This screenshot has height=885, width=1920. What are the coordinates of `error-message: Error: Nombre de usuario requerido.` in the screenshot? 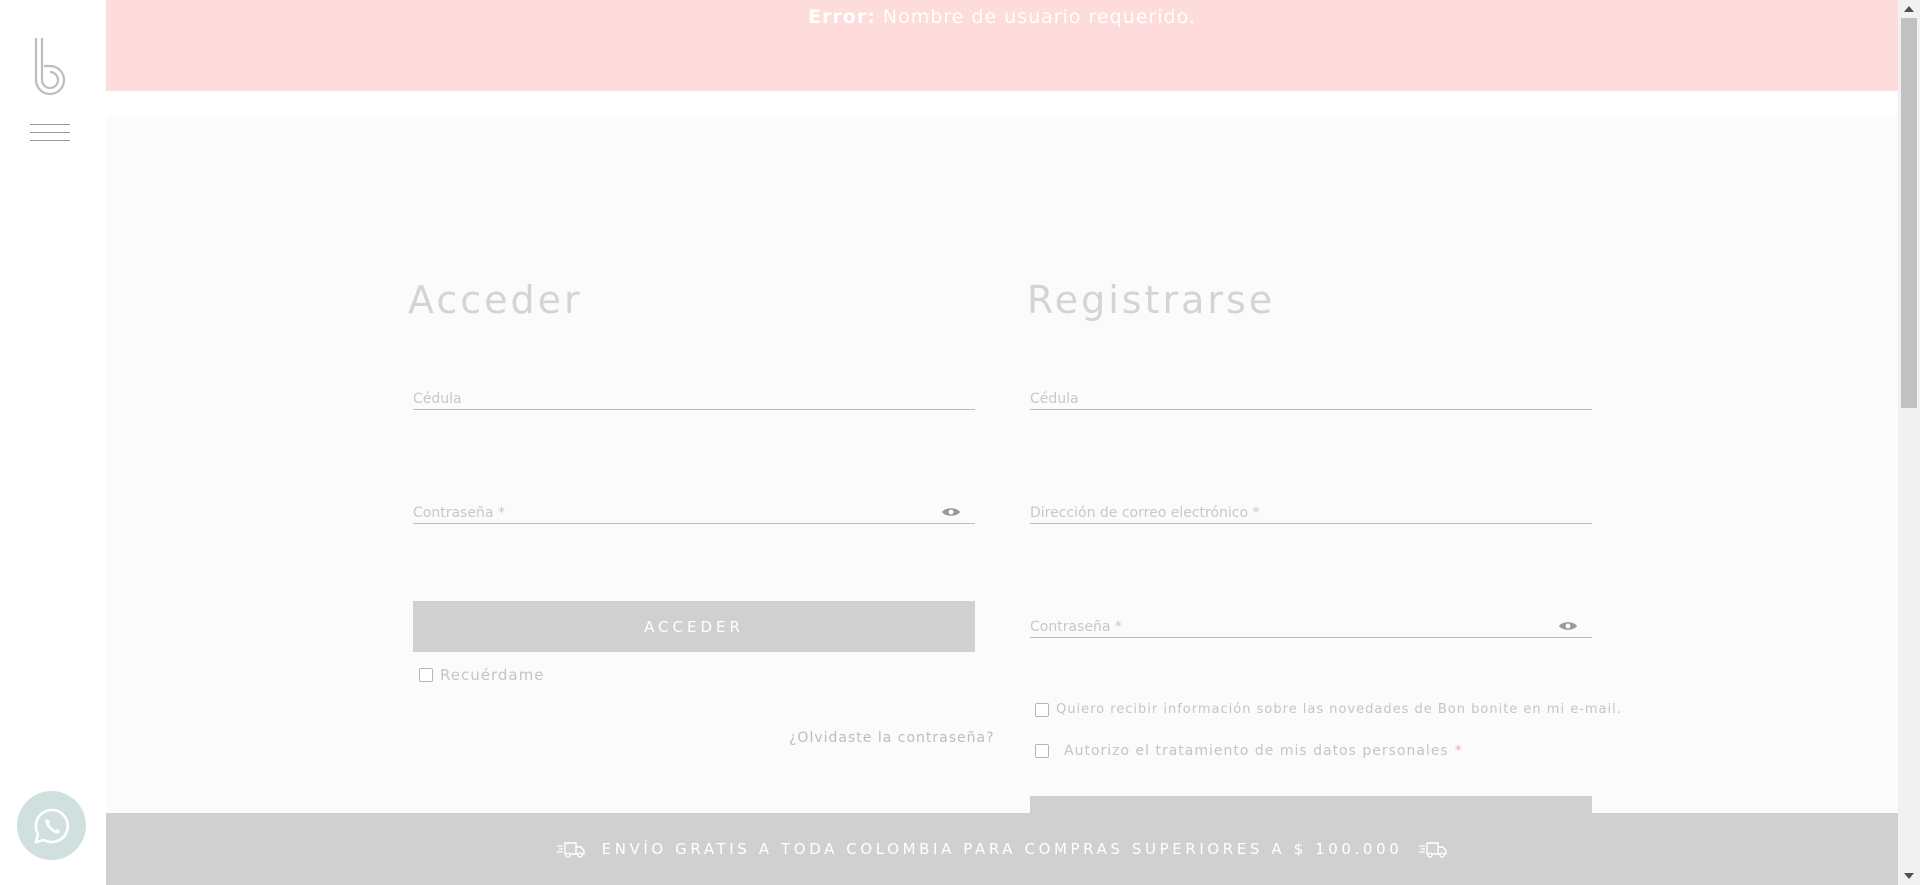 It's located at (1002, 17).